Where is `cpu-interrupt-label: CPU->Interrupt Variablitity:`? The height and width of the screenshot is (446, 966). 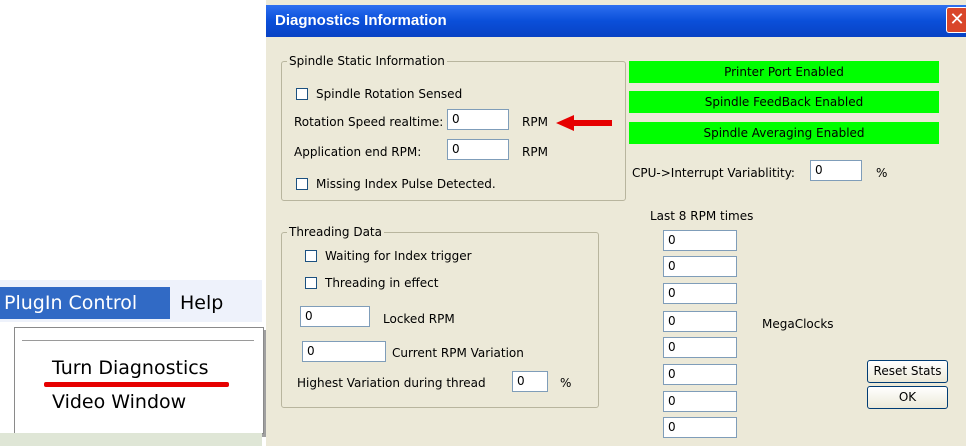 cpu-interrupt-label: CPU->Interrupt Variablitity: is located at coordinates (713, 173).